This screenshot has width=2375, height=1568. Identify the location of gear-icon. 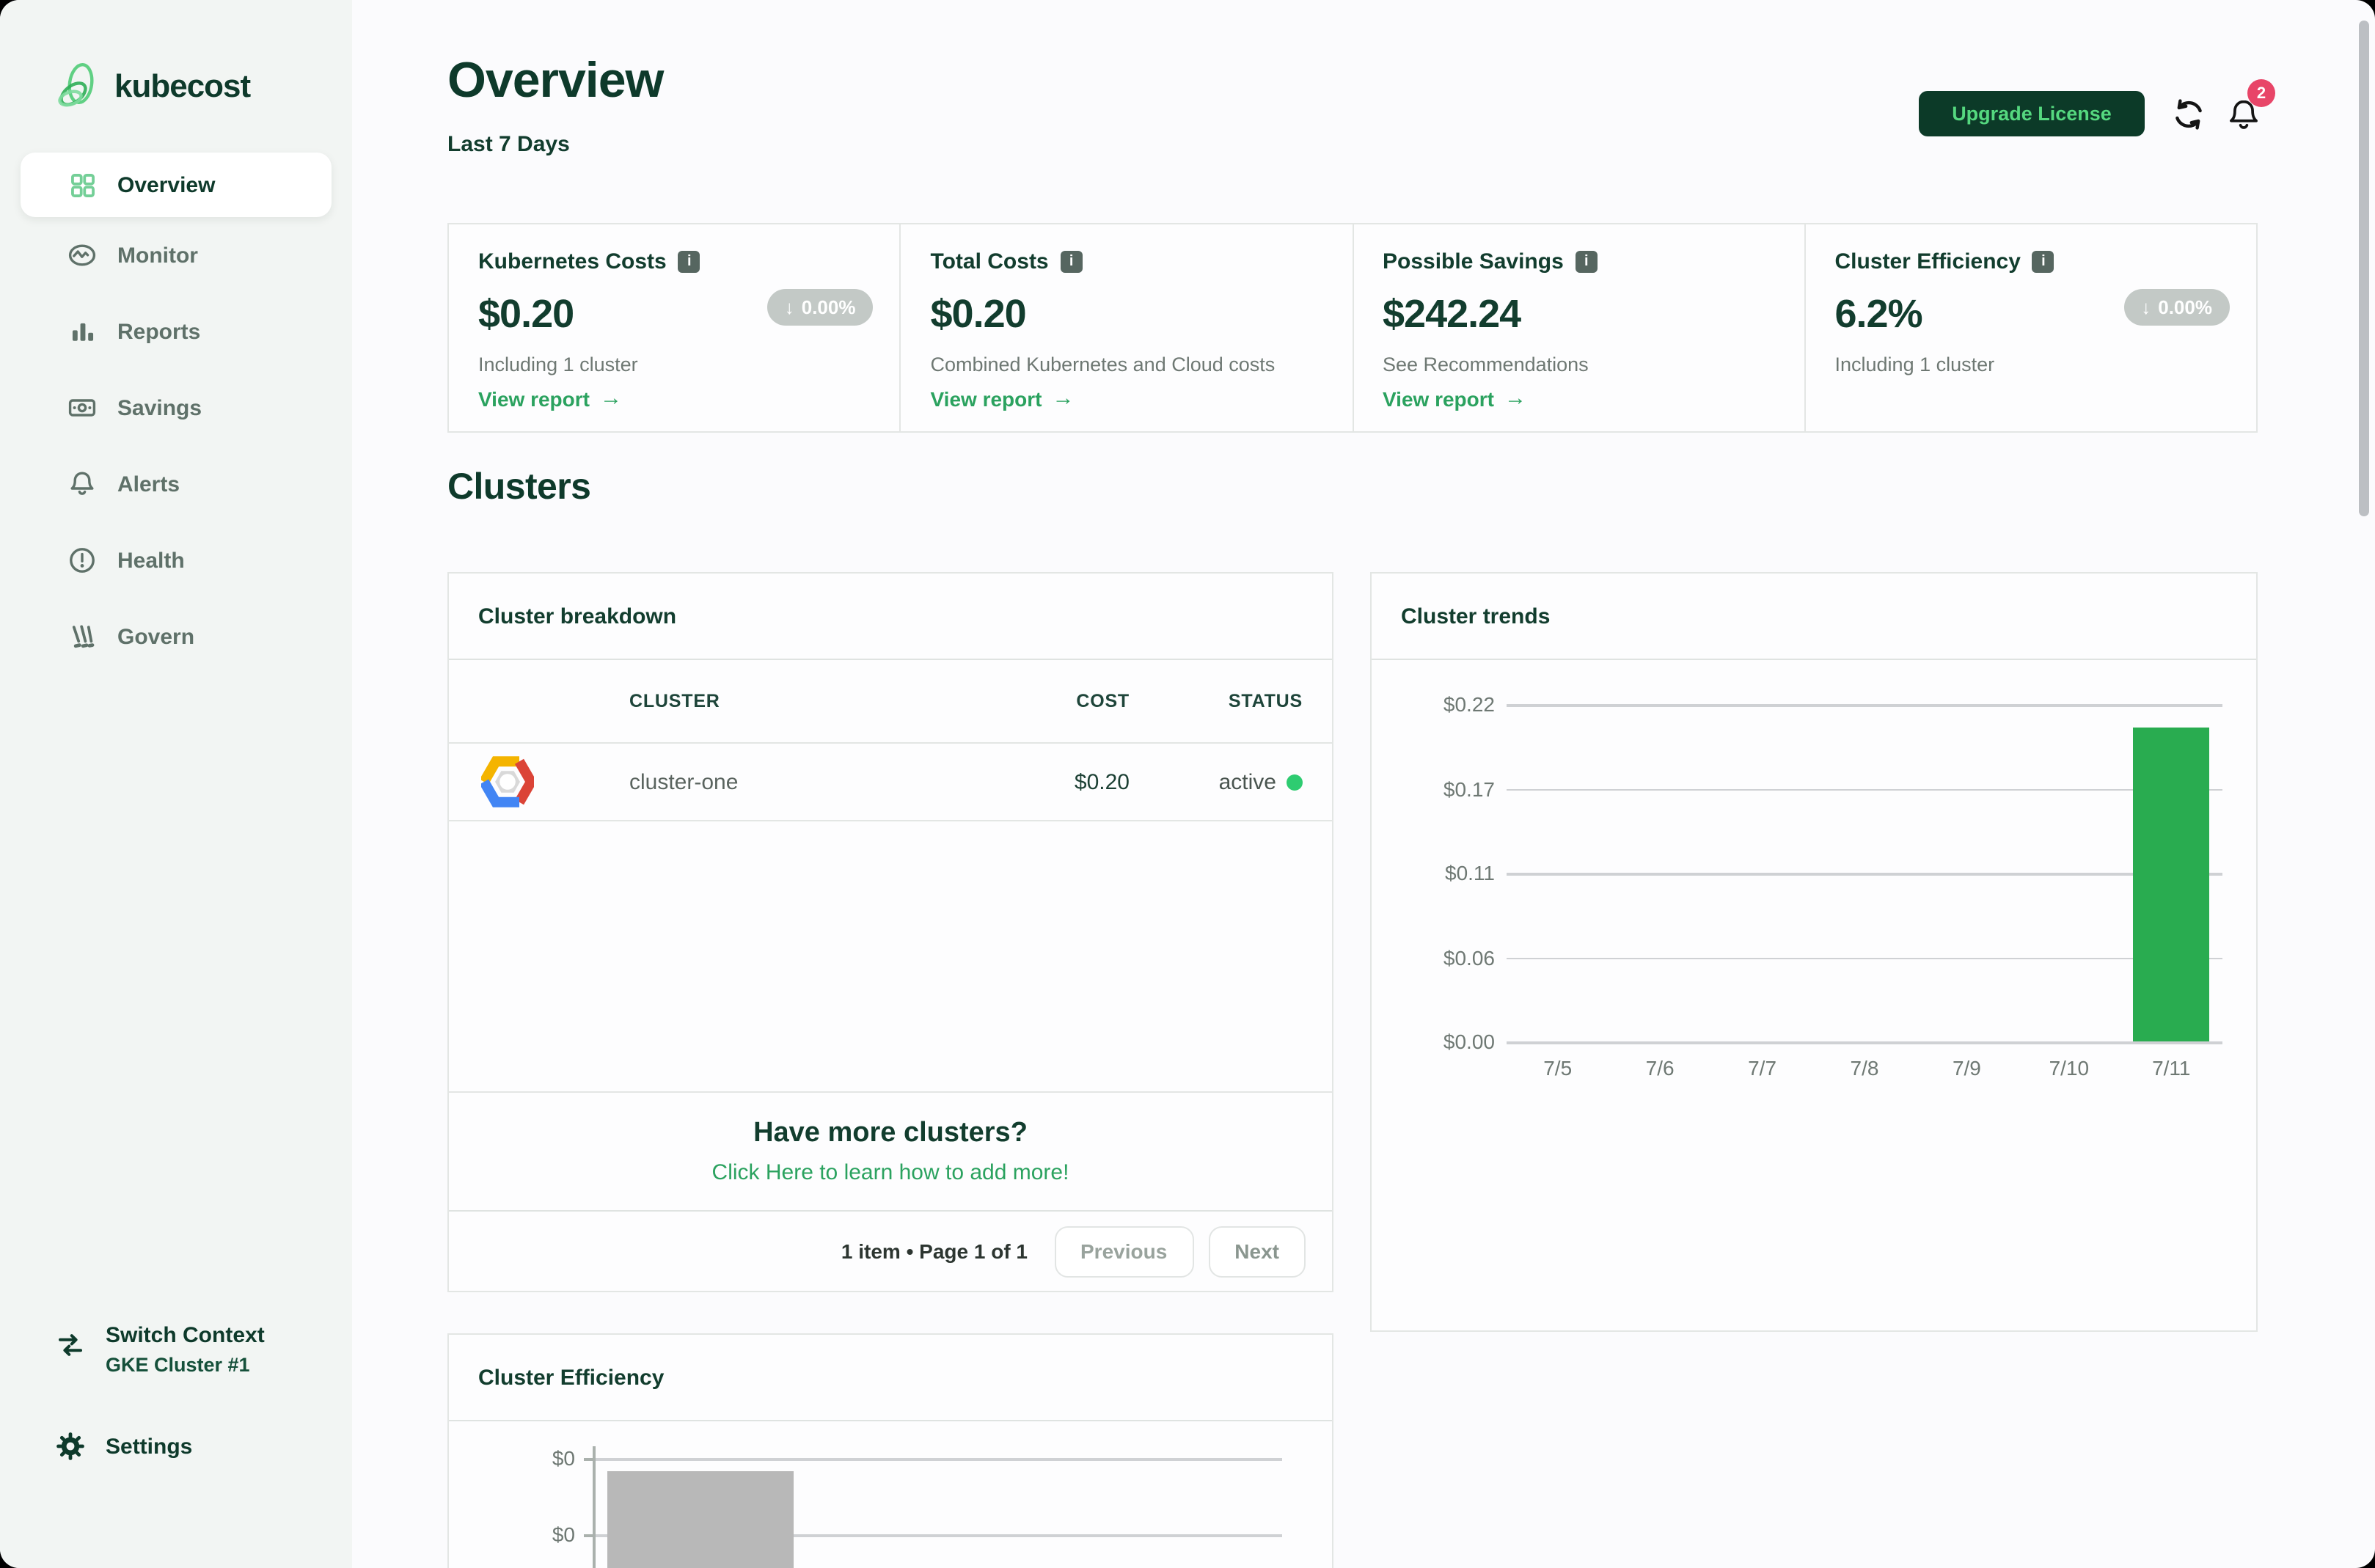
(70, 1446).